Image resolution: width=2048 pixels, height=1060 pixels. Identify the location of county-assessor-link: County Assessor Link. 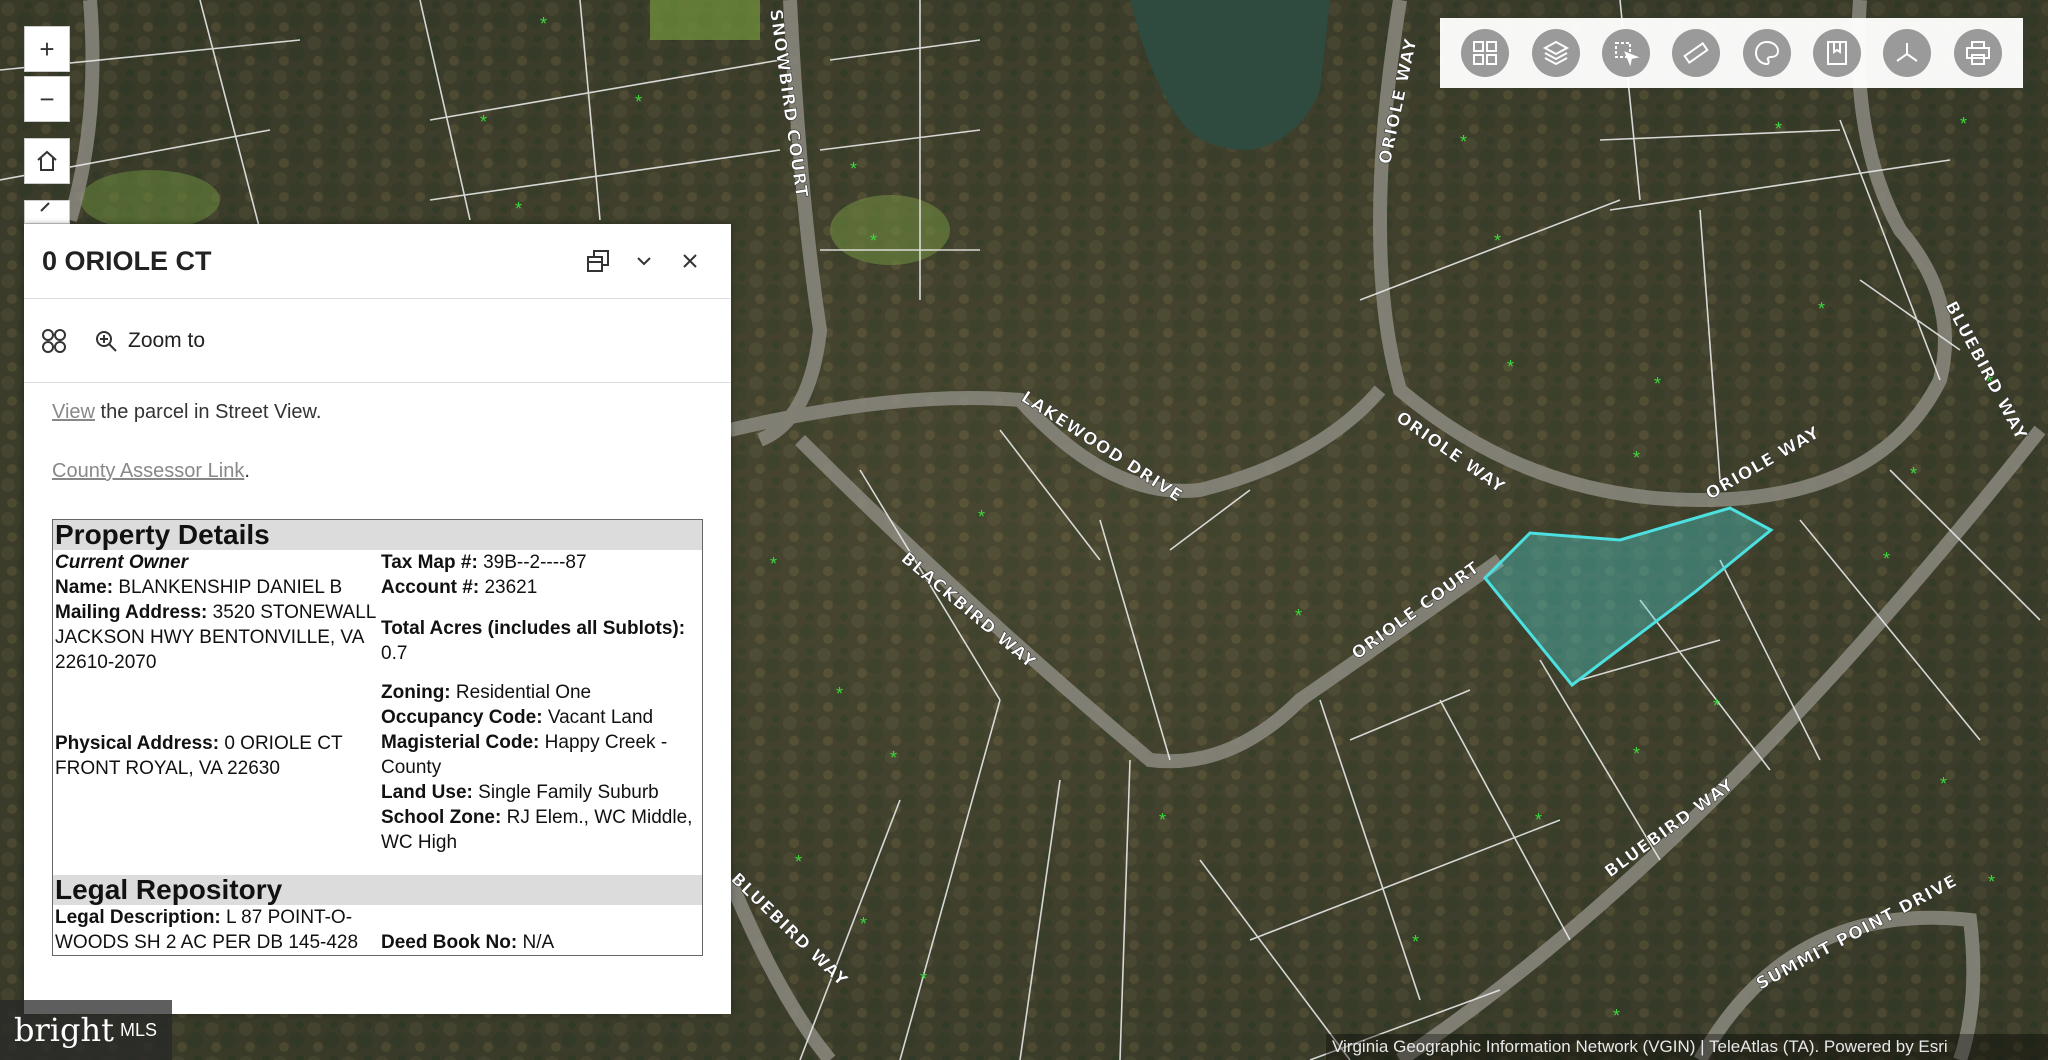
(148, 471).